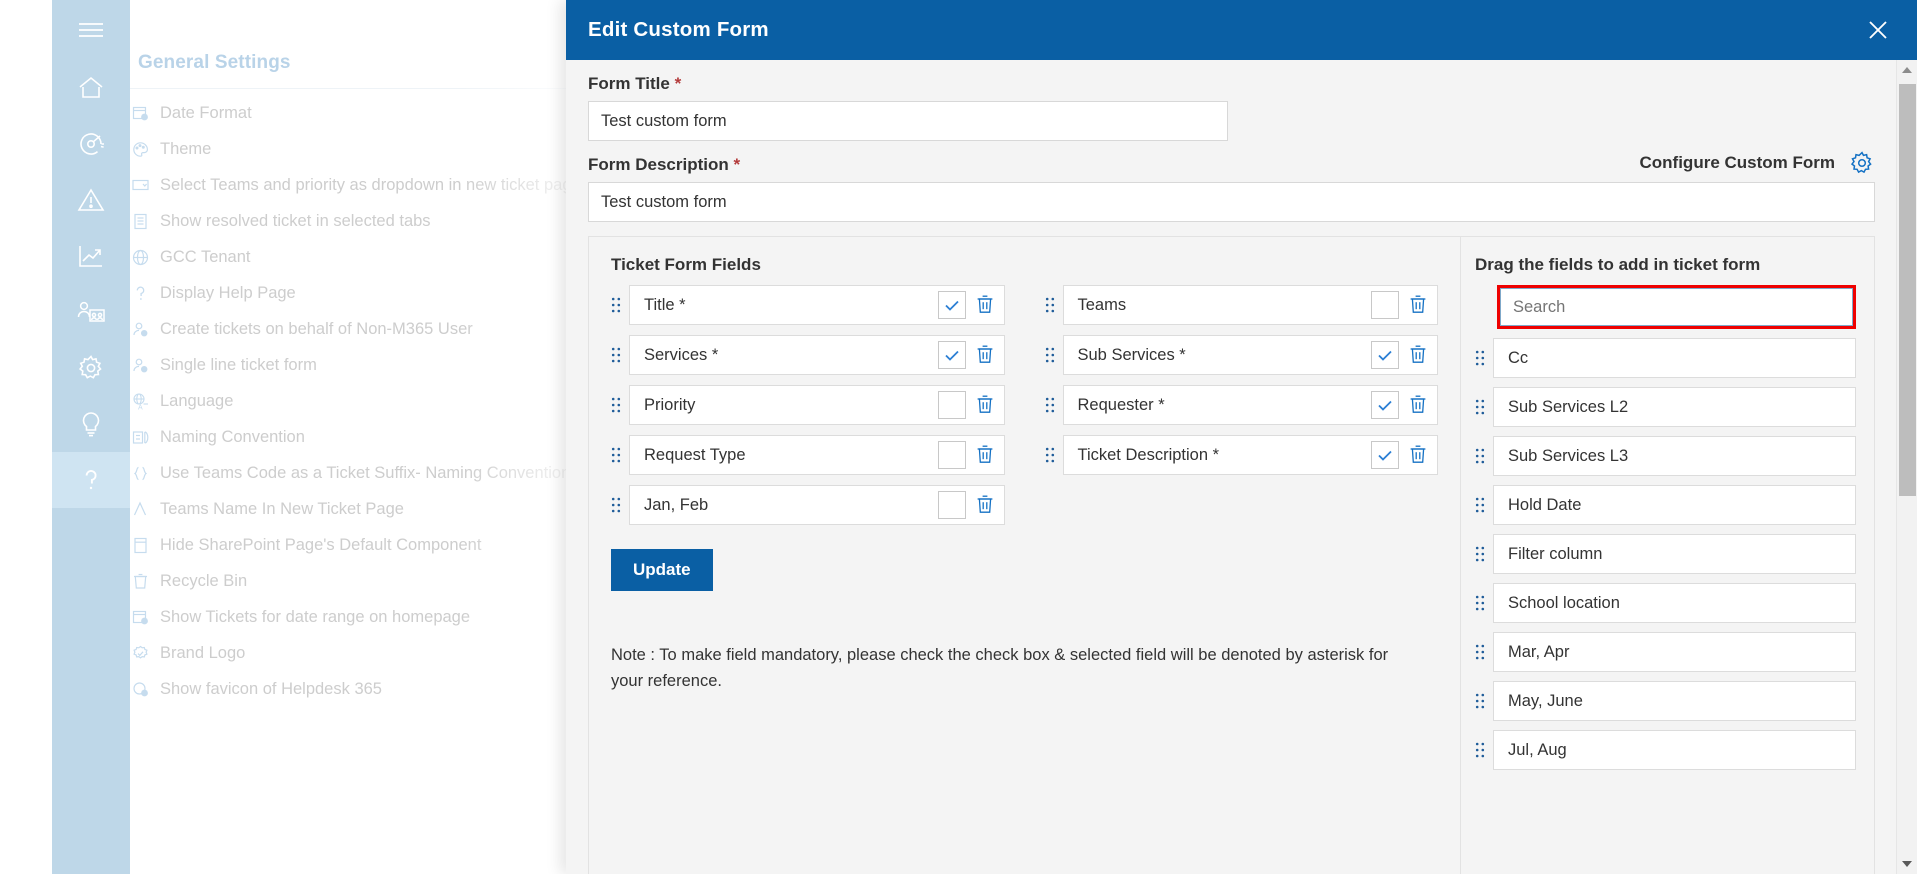 This screenshot has width=1917, height=874. What do you see at coordinates (808, 355) in the screenshot?
I see `form-field-row: Services *` at bounding box center [808, 355].